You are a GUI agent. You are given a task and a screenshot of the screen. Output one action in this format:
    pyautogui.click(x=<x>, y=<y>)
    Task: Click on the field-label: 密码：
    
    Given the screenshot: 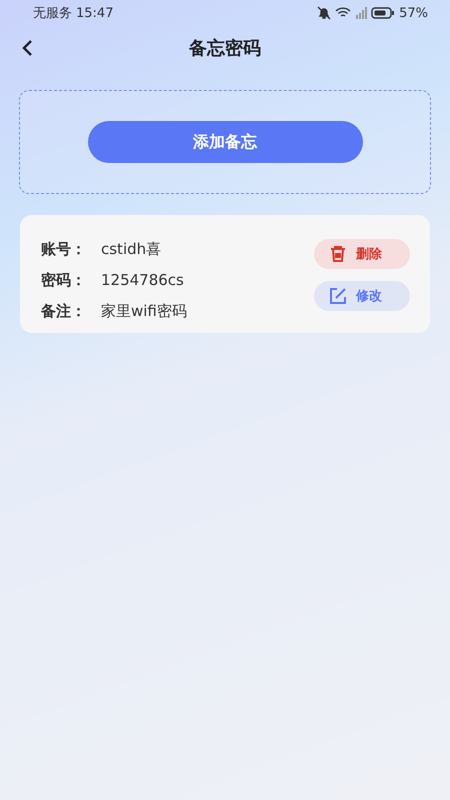 What is the action you would take?
    pyautogui.click(x=64, y=280)
    